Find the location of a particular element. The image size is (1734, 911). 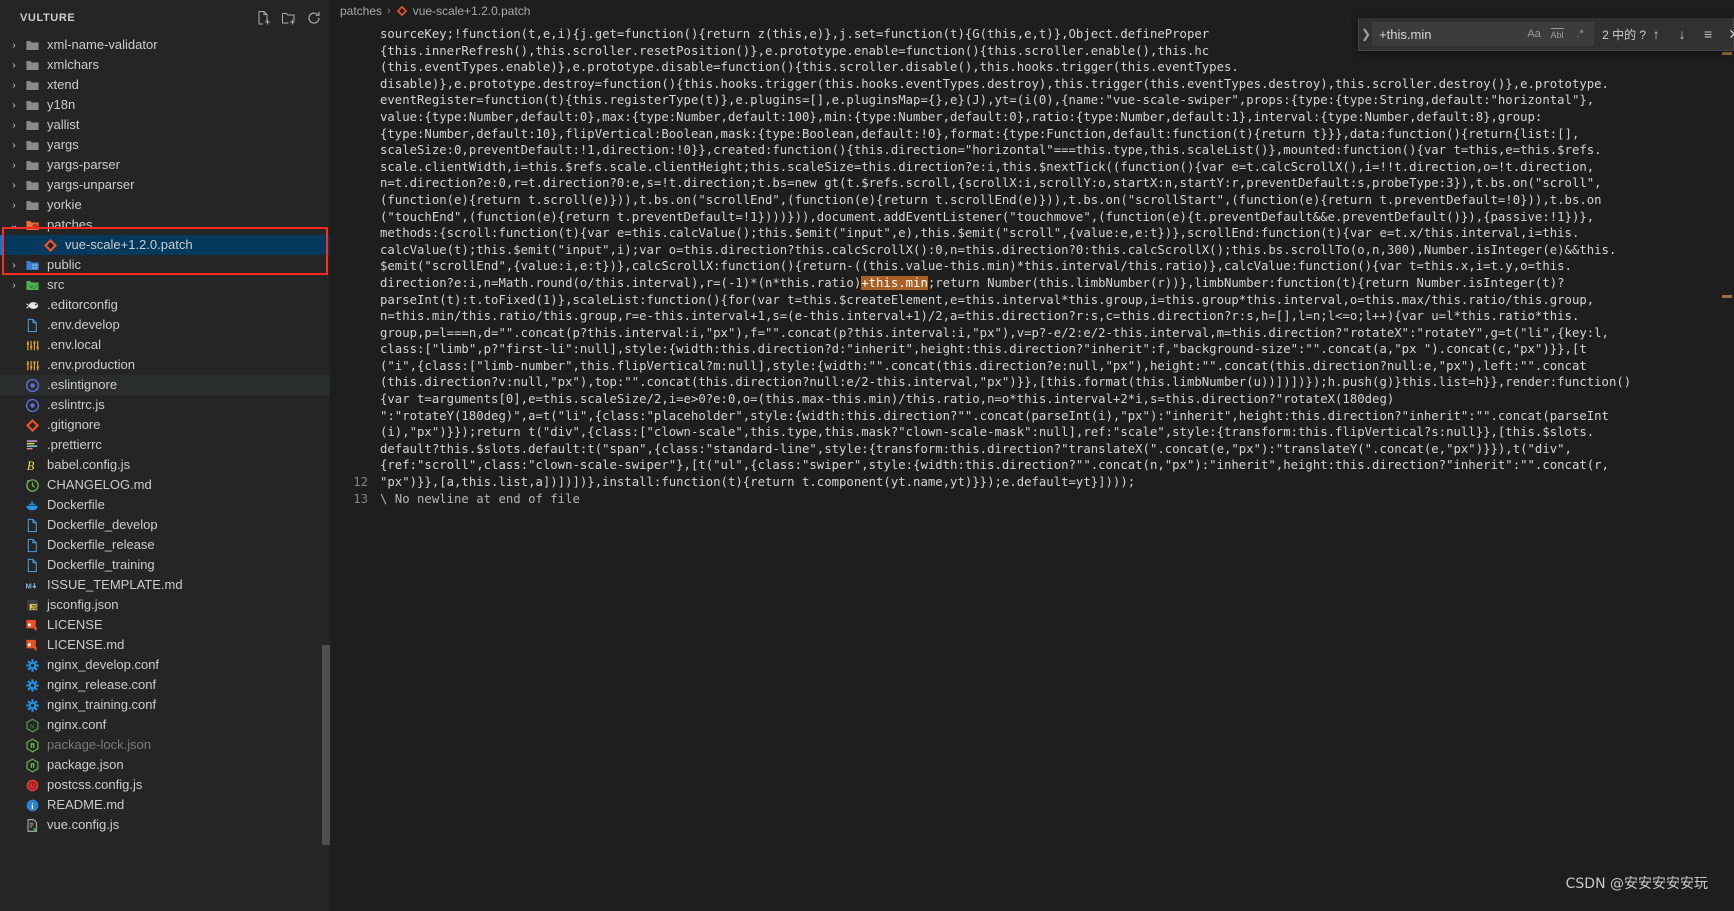

file-tree-row: Dockerfile_training is located at coordinates (165, 565).